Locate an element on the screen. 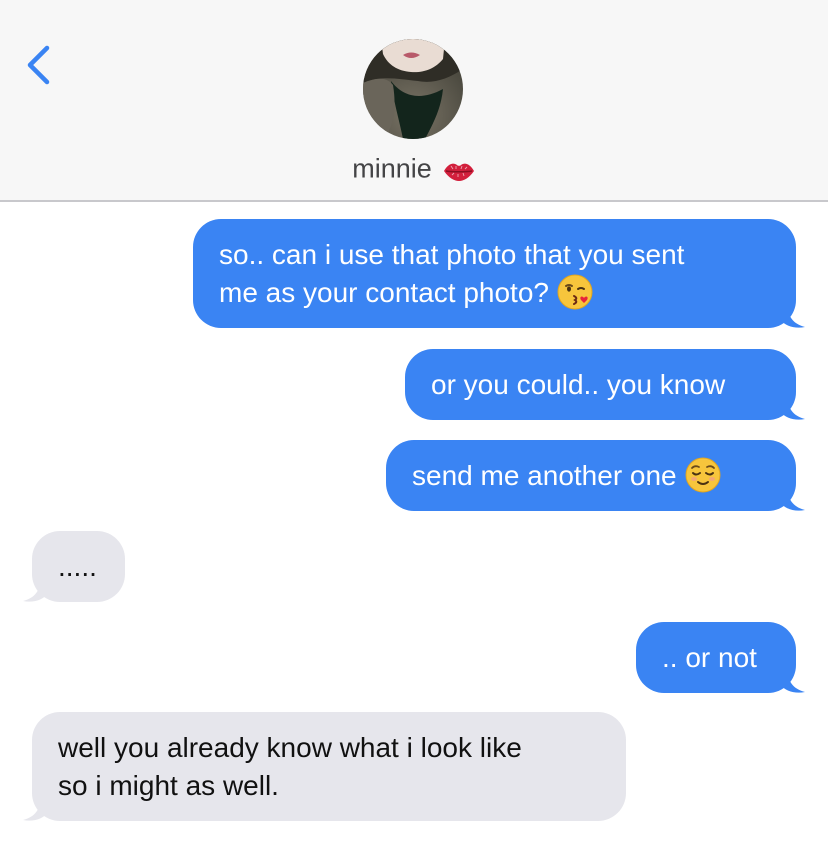 Image resolution: width=828 pixels, height=864 pixels. message-line: so i might as well. is located at coordinates (168, 785).